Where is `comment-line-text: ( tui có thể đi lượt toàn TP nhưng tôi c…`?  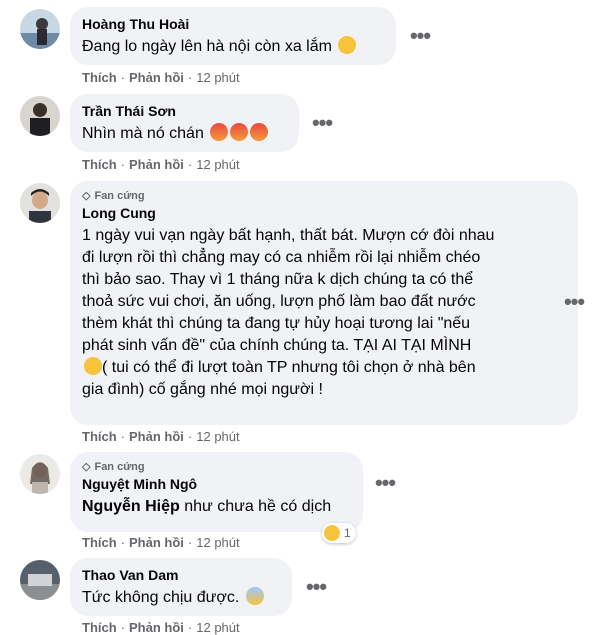
comment-line-text: ( tui có thể đi lượt toàn TP nhưng tôi c… is located at coordinates (289, 367).